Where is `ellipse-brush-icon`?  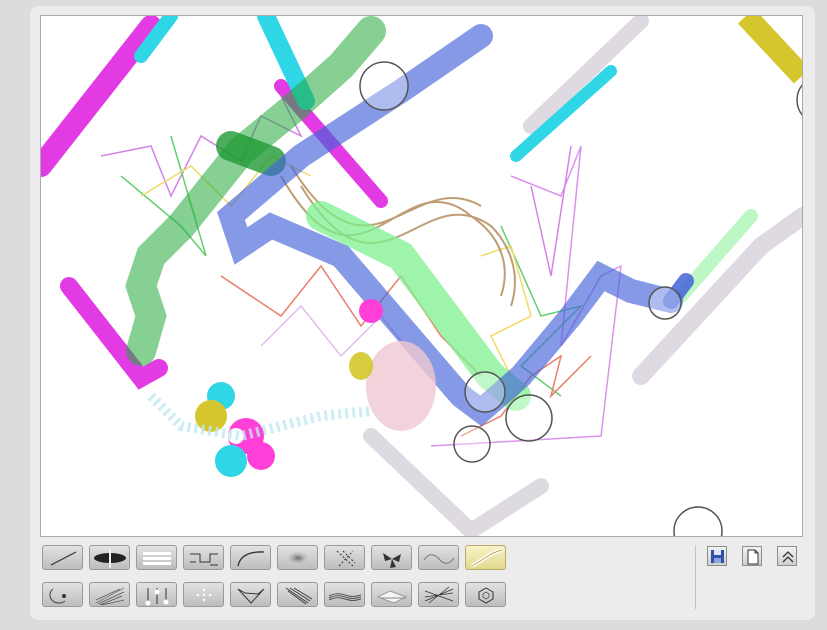
ellipse-brush-icon is located at coordinates (110, 558).